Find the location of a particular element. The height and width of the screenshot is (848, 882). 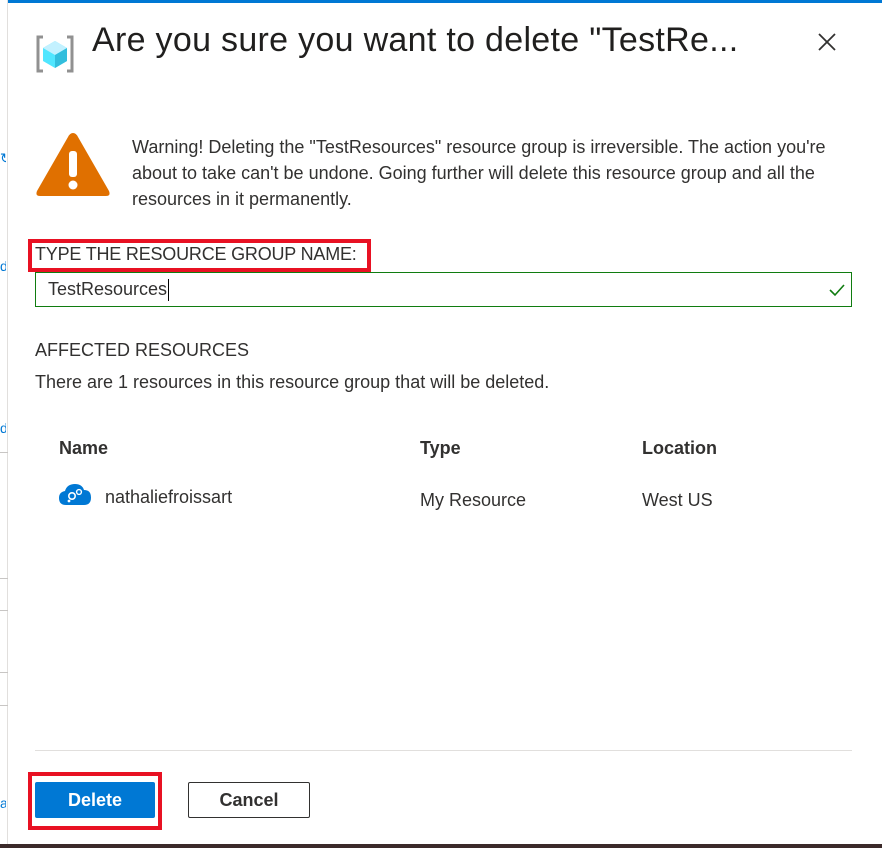

background-fragment: ↻ is located at coordinates (3, 158).